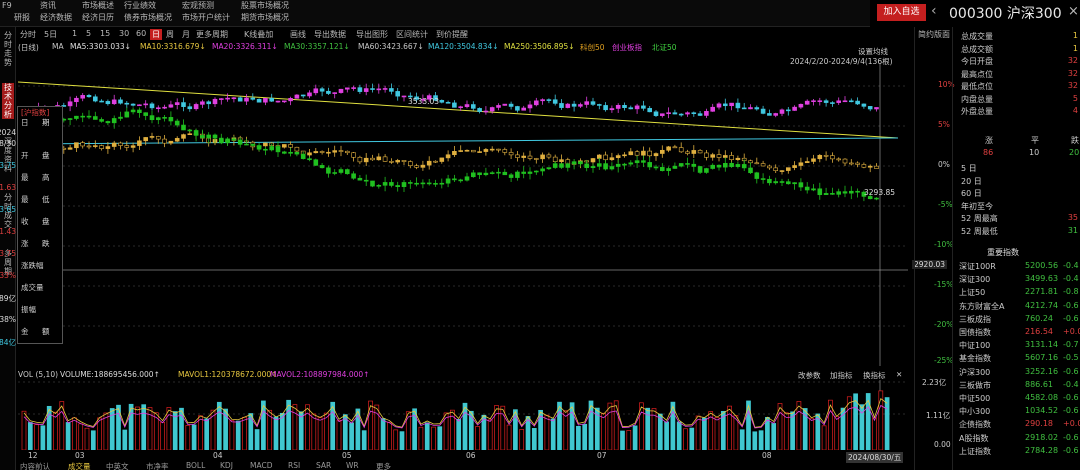 This screenshot has height=470, width=1080. What do you see at coordinates (206, 18) in the screenshot?
I see `nav-account-stats: 市场开户统计` at bounding box center [206, 18].